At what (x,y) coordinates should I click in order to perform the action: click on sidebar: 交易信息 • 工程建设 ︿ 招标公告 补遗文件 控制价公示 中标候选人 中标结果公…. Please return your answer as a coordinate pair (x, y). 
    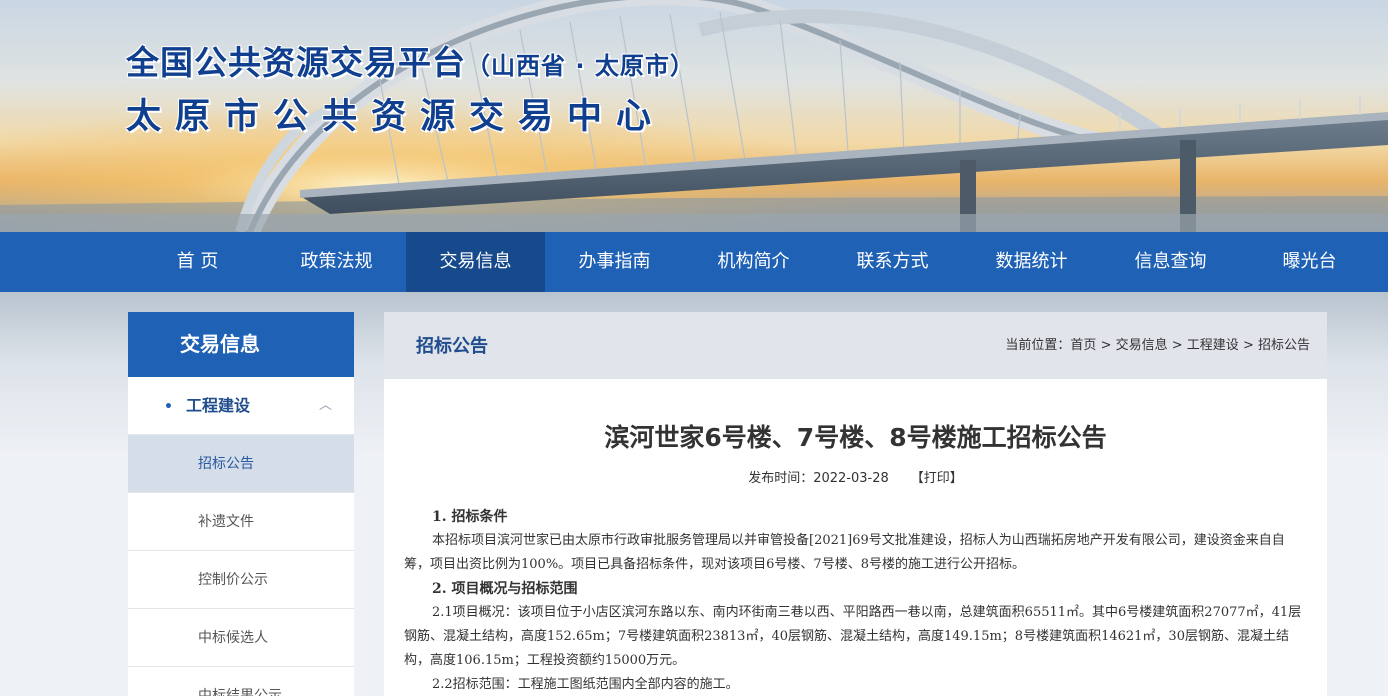
    Looking at the image, I should click on (241, 504).